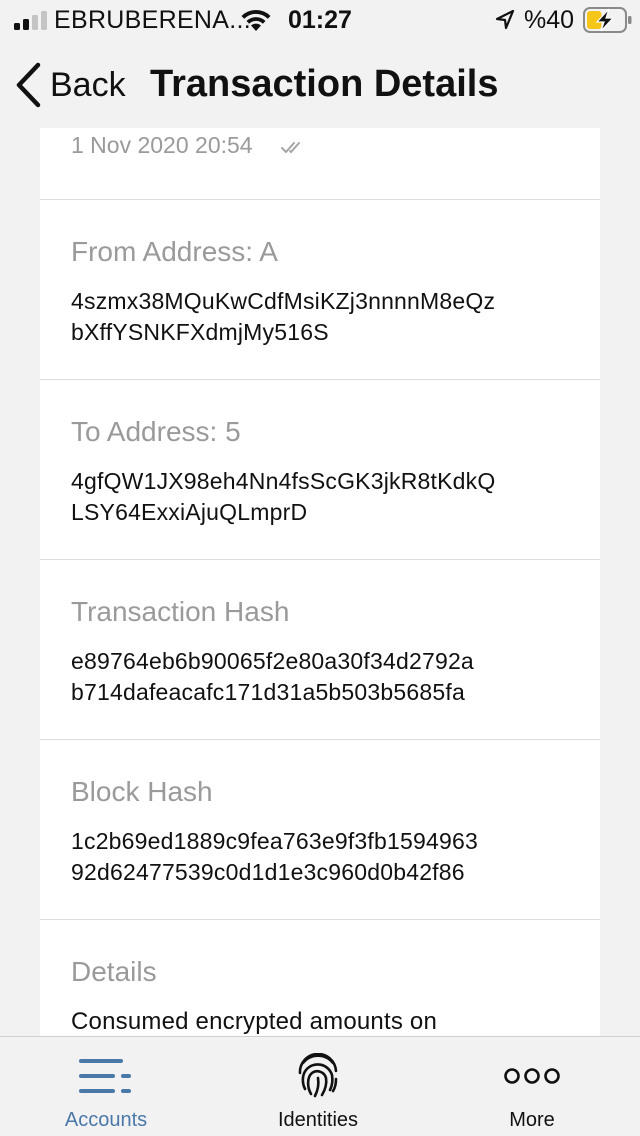 This screenshot has width=640, height=1136. I want to click on location-arrow-icon, so click(505, 19).